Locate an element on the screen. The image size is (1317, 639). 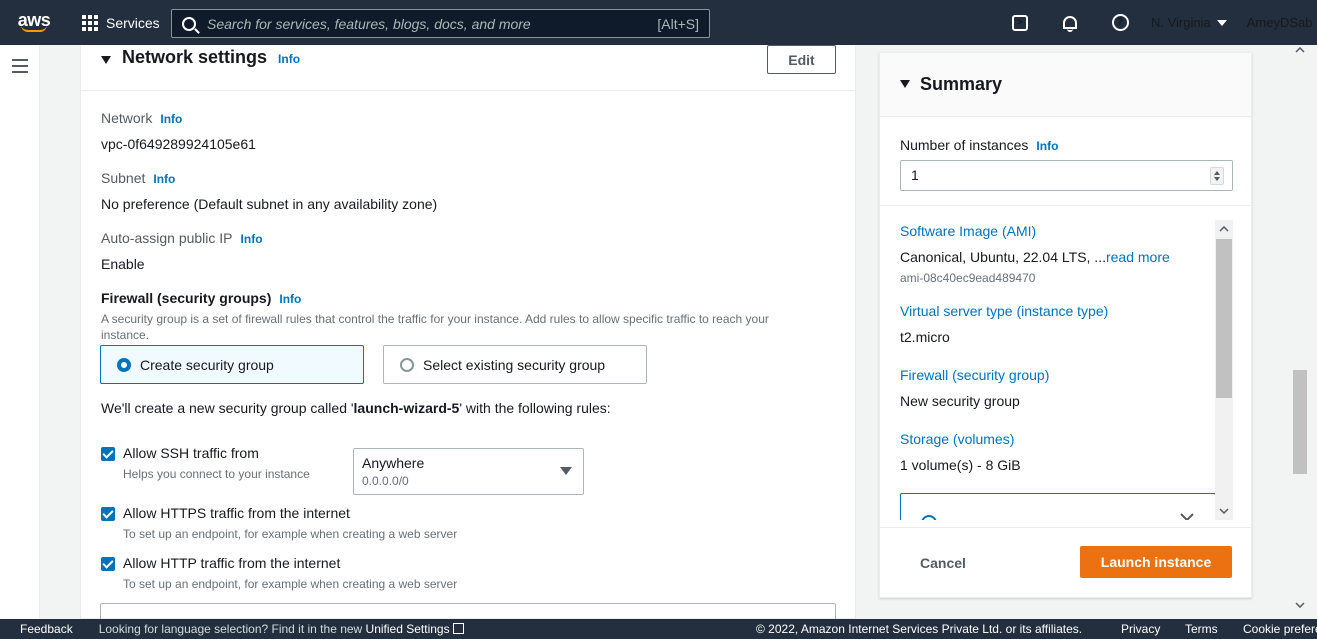
help-icon: ? is located at coordinates (1120, 22).